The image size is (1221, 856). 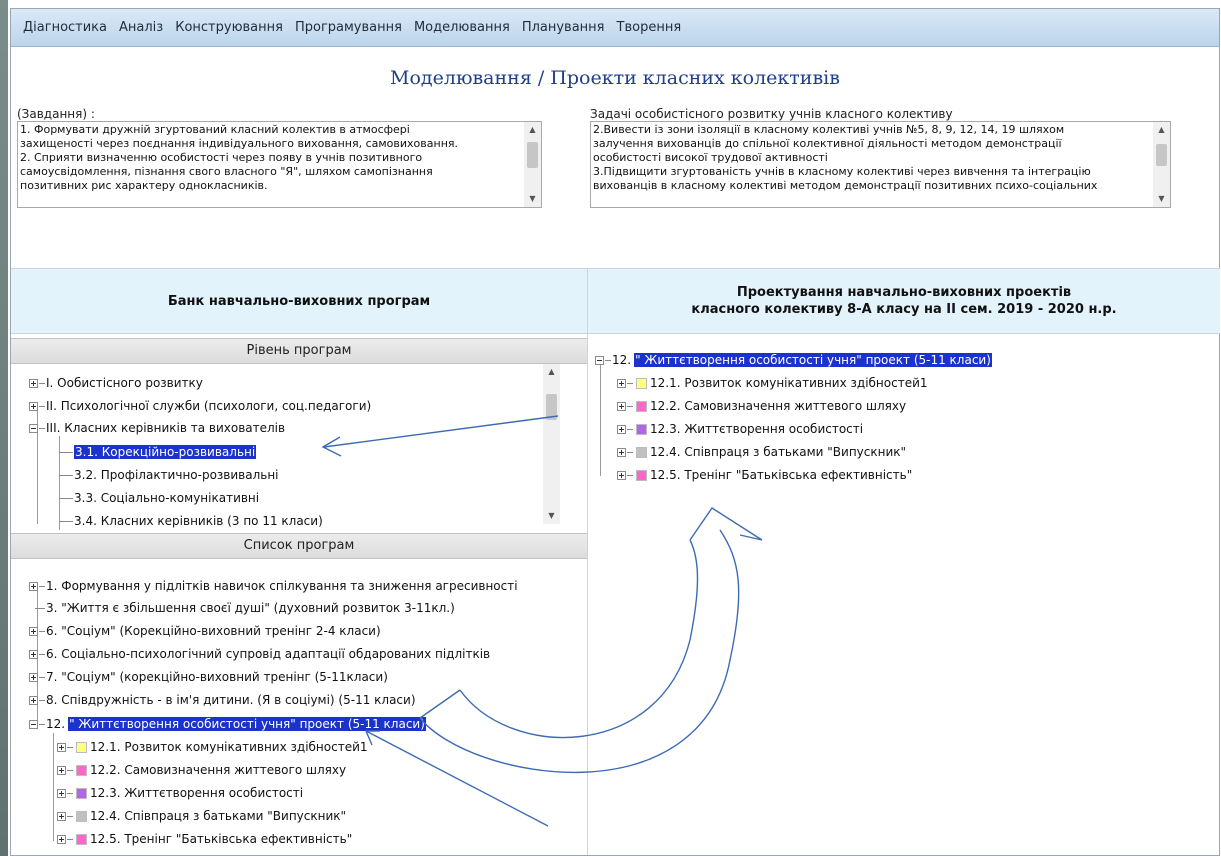 What do you see at coordinates (579, 639) in the screenshot?
I see `curved-arrow-outer` at bounding box center [579, 639].